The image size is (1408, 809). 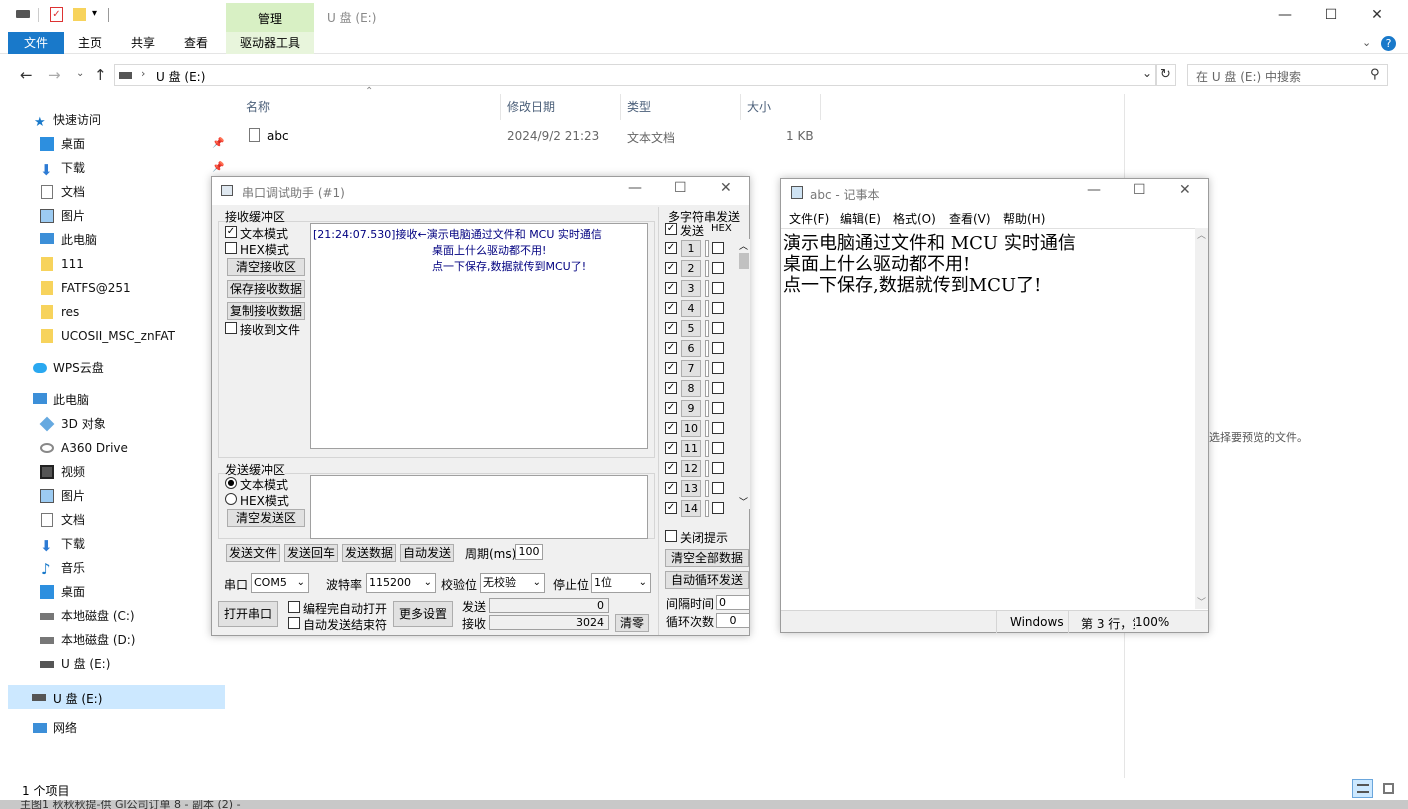 What do you see at coordinates (112, 472) in the screenshot?
I see `nav-videos: 视频` at bounding box center [112, 472].